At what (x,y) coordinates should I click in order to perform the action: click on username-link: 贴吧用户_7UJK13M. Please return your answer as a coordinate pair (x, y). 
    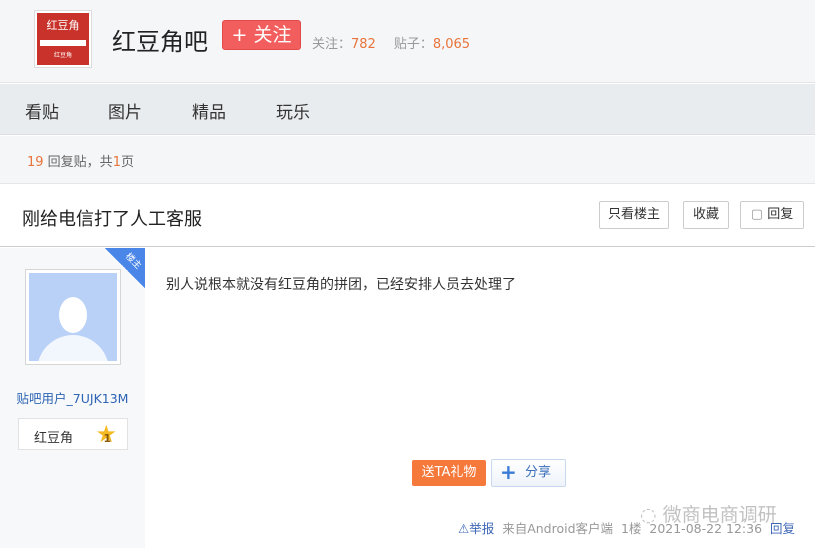
    Looking at the image, I should click on (72, 397).